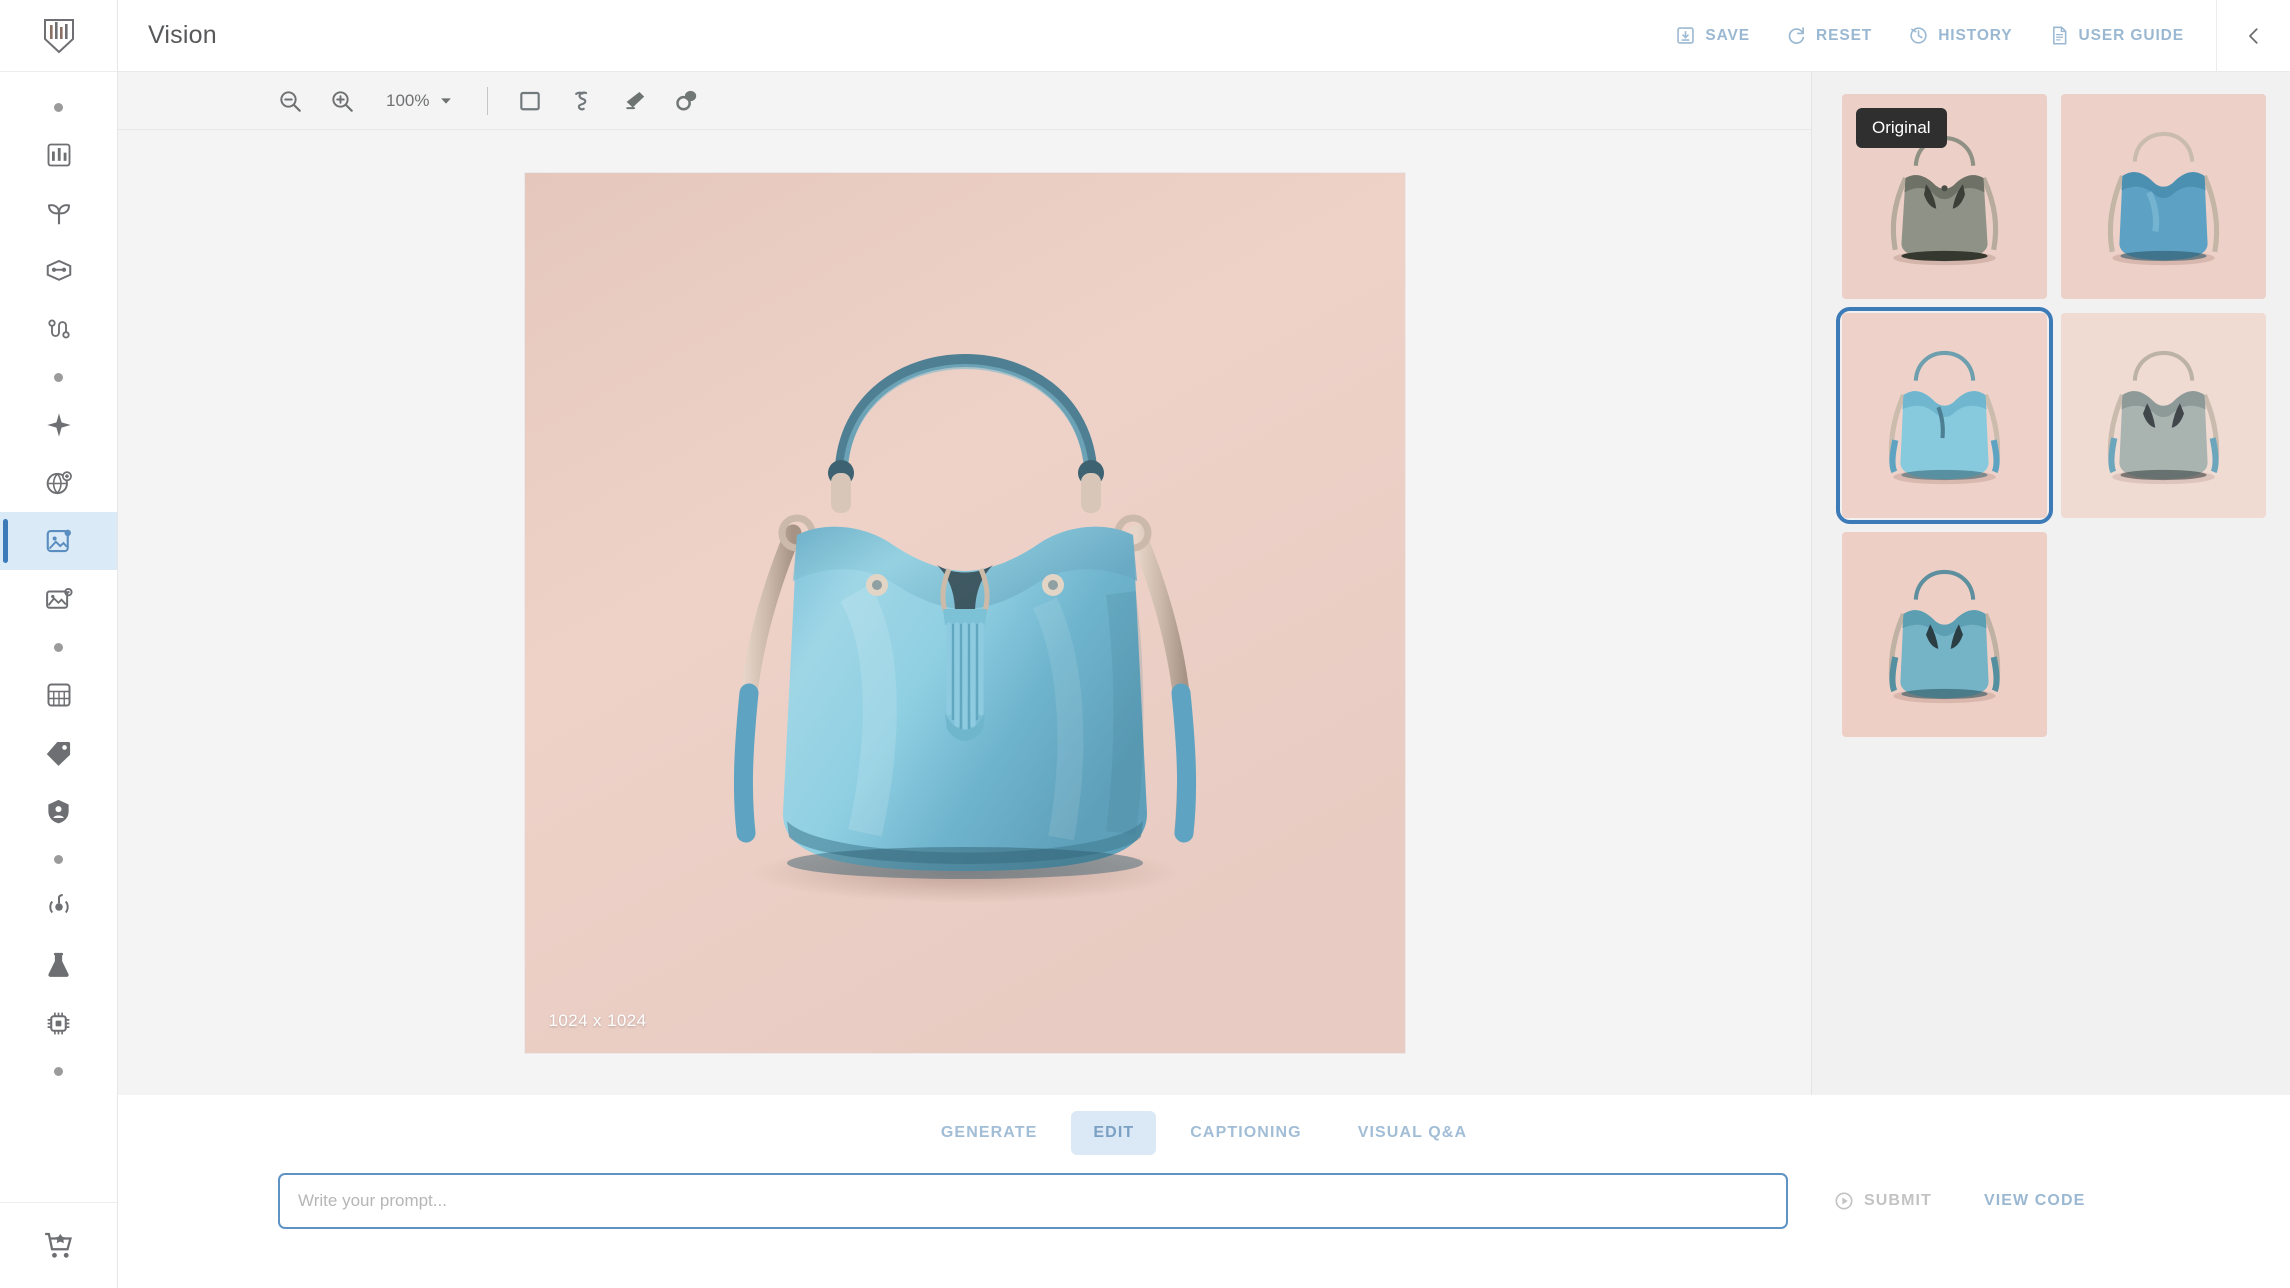 The height and width of the screenshot is (1288, 2290). I want to click on smudge-icon, so click(686, 100).